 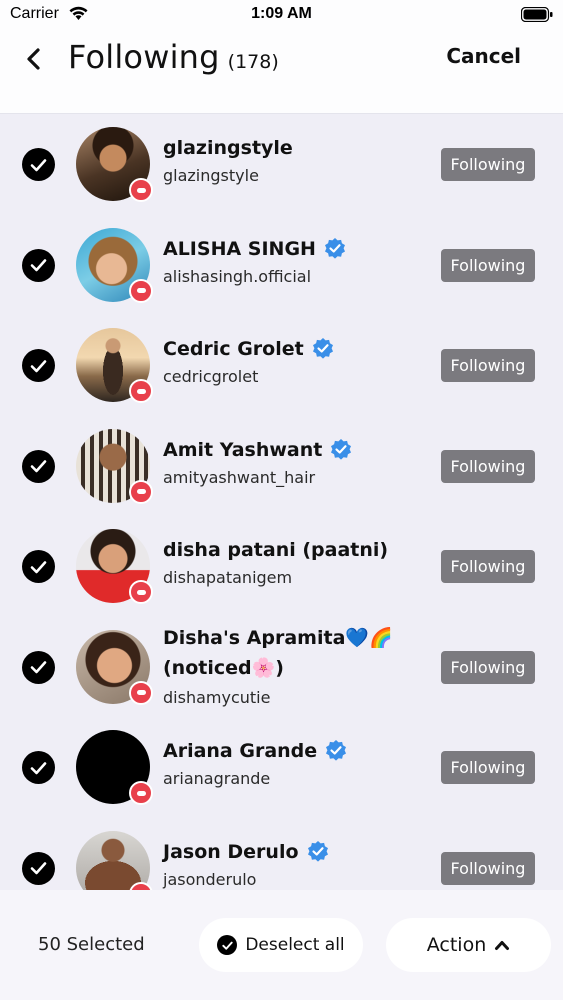 I want to click on account-handle: arianagrande, so click(x=217, y=779).